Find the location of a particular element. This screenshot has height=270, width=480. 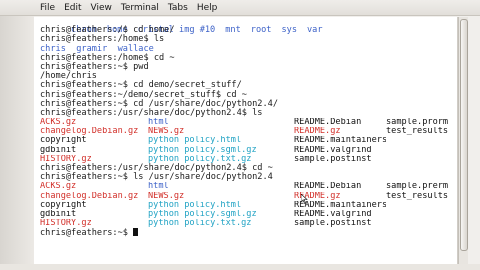

menu-edit: Edit is located at coordinates (72, 8).